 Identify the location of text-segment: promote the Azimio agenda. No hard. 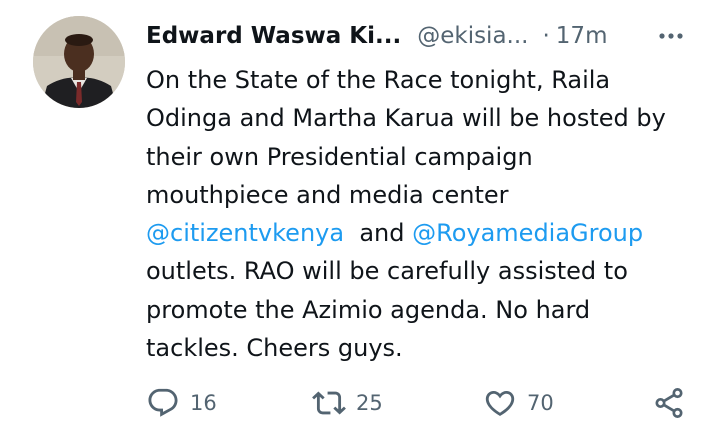
(368, 309).